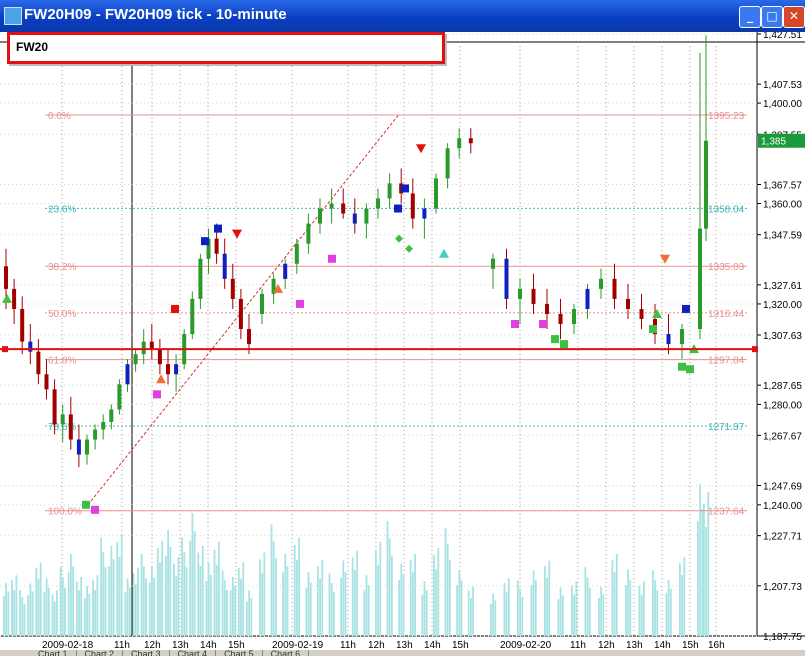  Describe the element at coordinates (286, 653) in the screenshot. I see `sheet-tab-6: Chart 6` at that location.